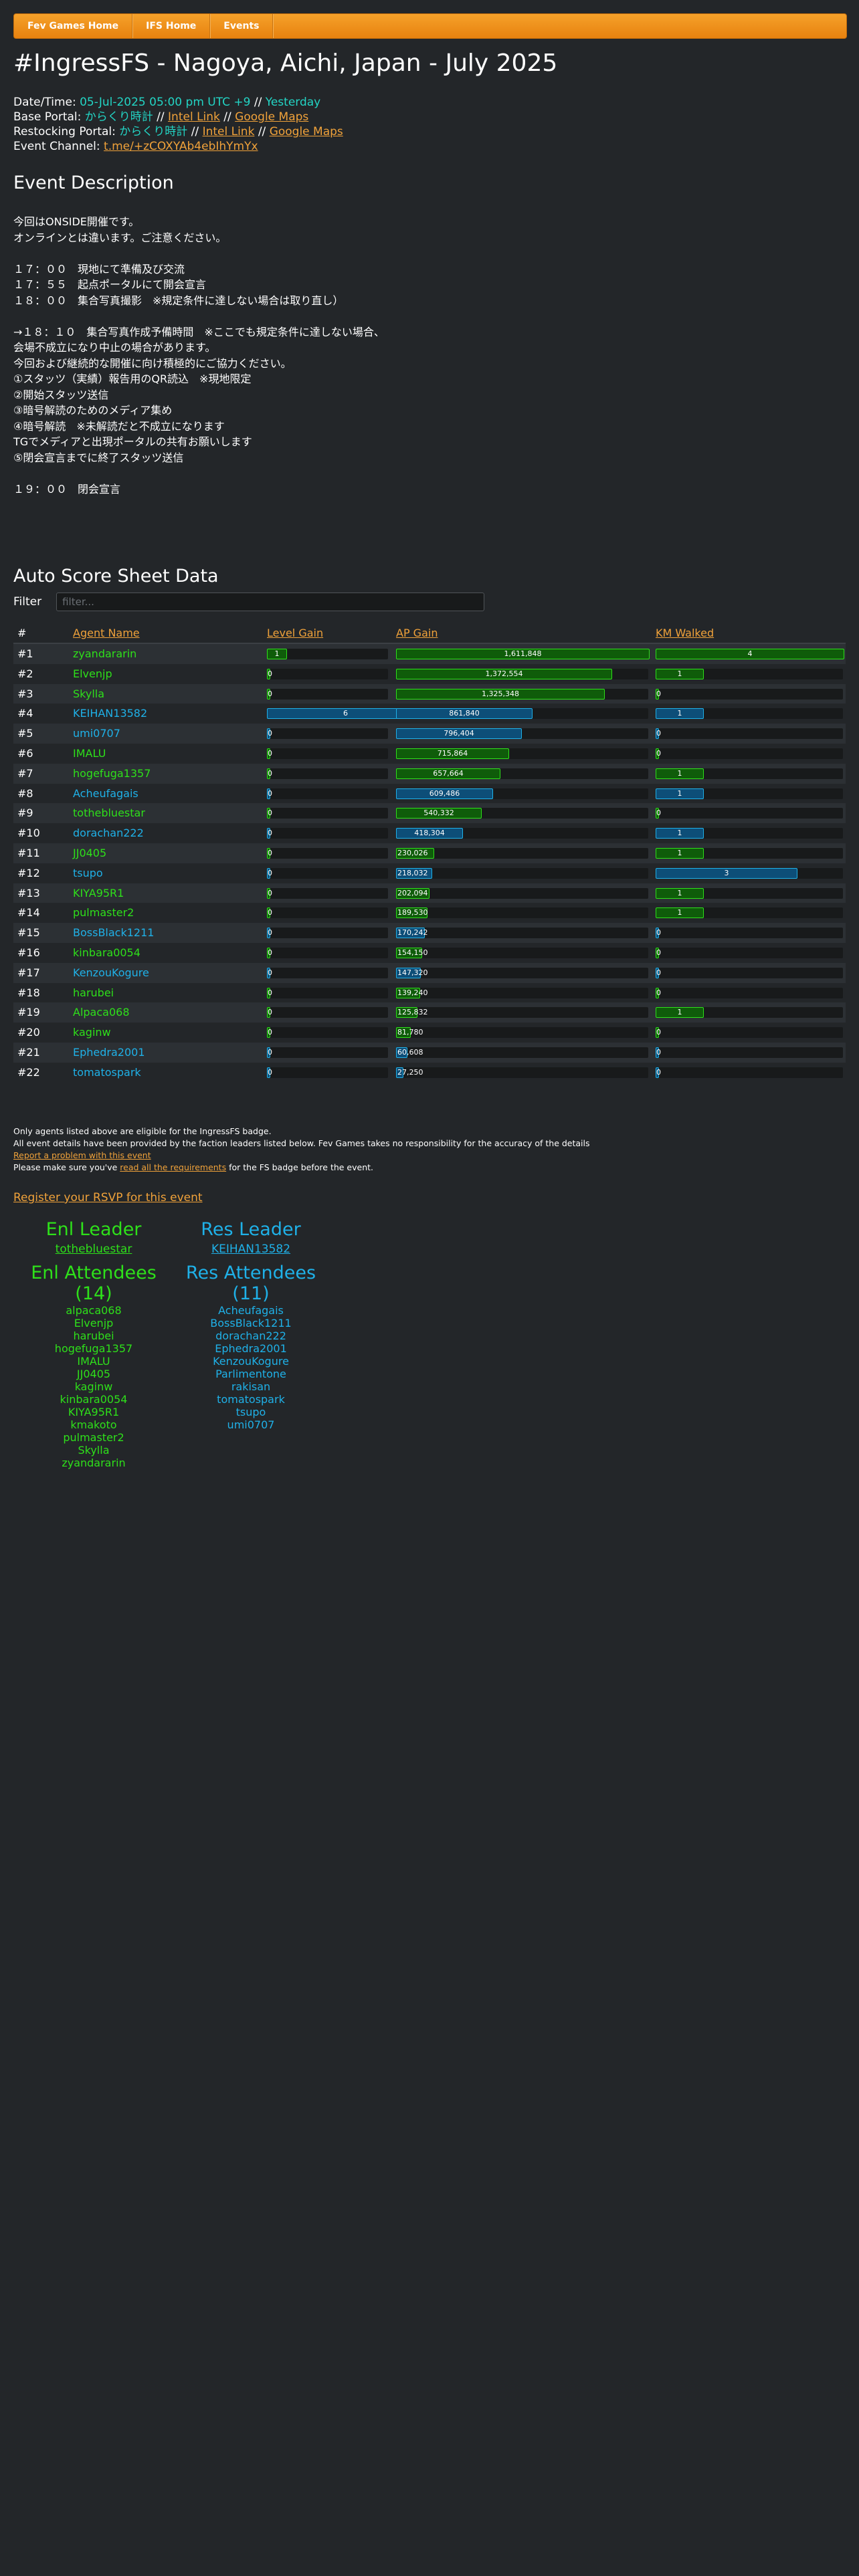  I want to click on ap-gain-bar: 1,325,348, so click(522, 694).